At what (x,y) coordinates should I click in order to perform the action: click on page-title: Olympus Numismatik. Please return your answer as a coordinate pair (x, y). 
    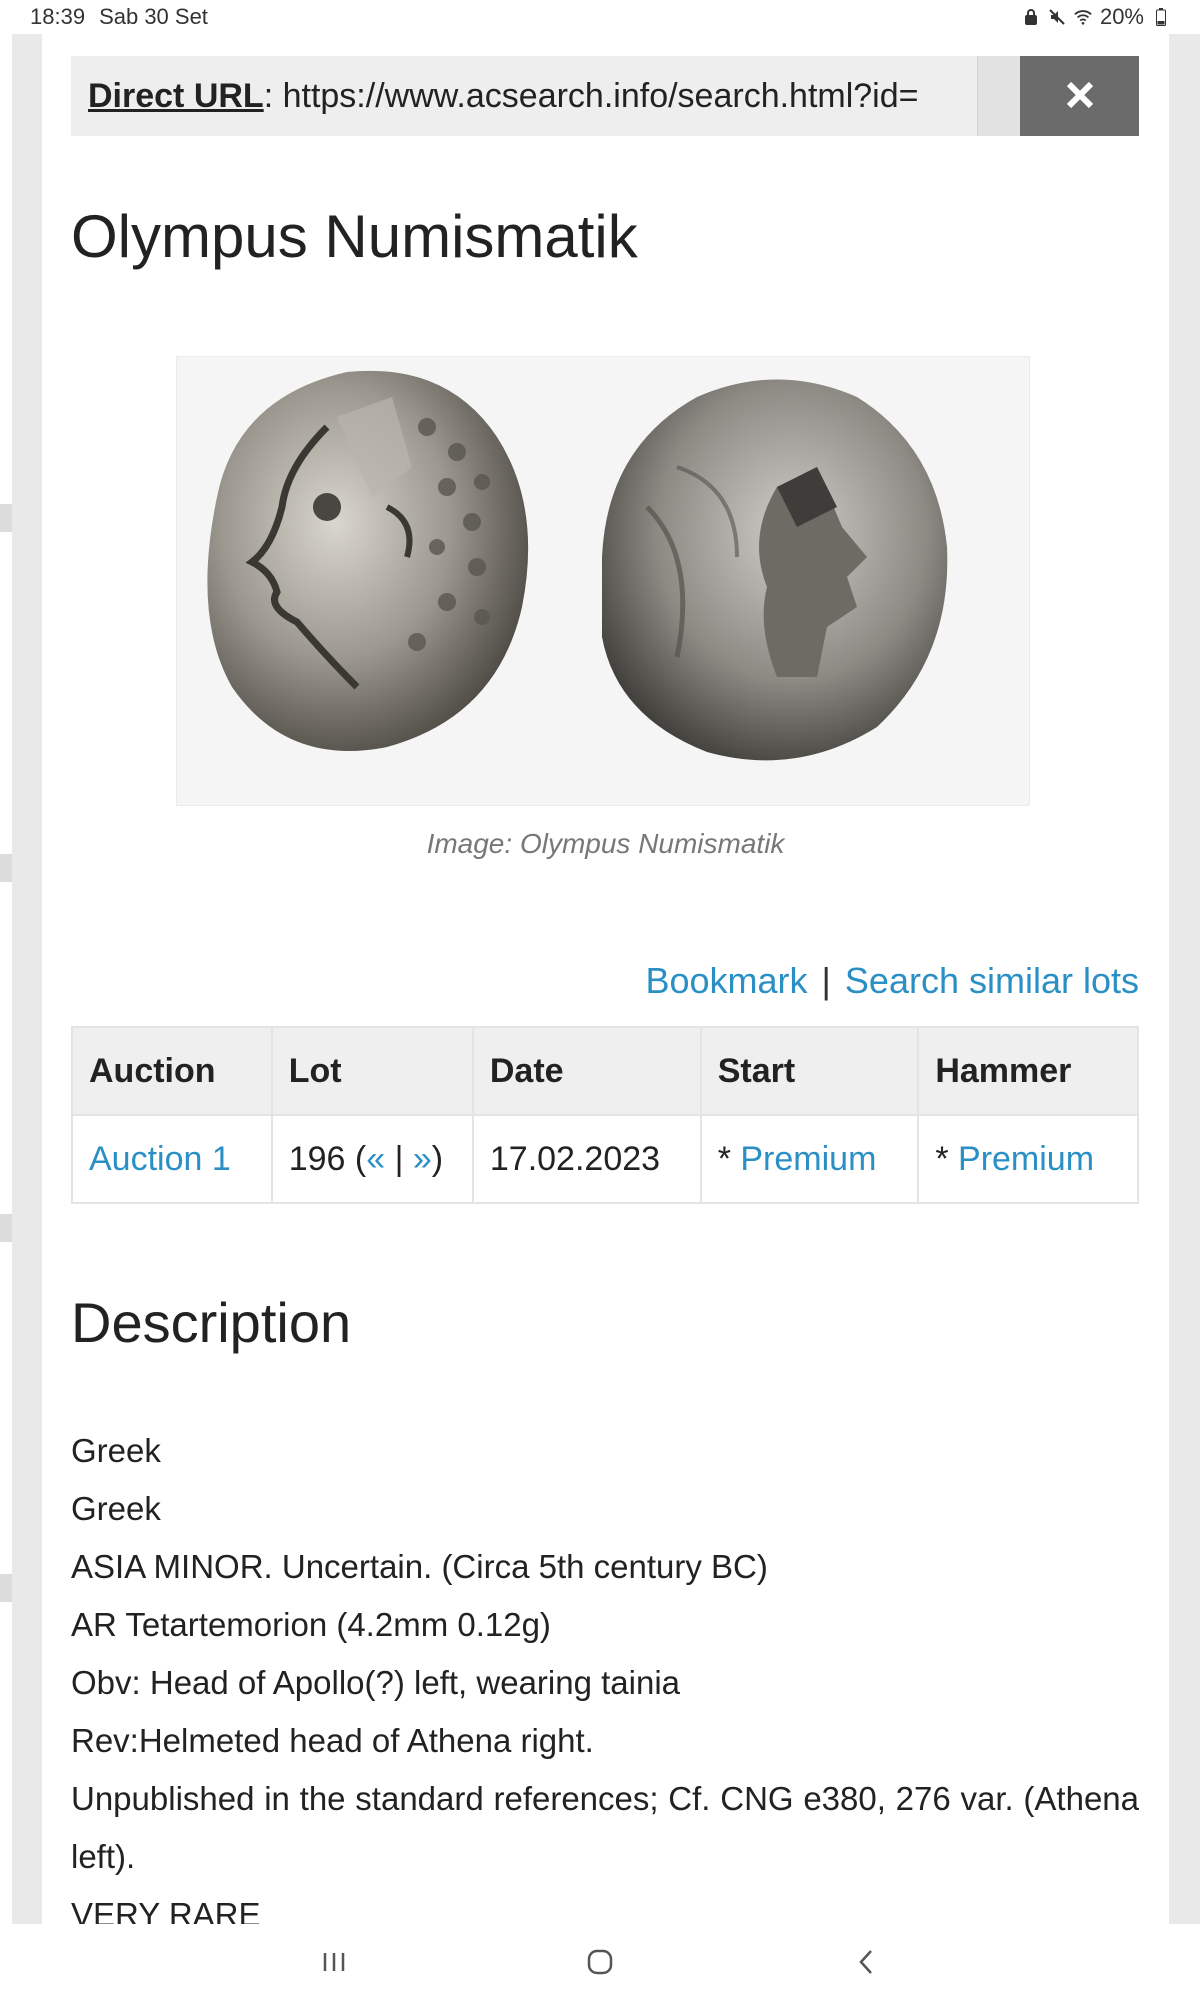
    Looking at the image, I should click on (354, 236).